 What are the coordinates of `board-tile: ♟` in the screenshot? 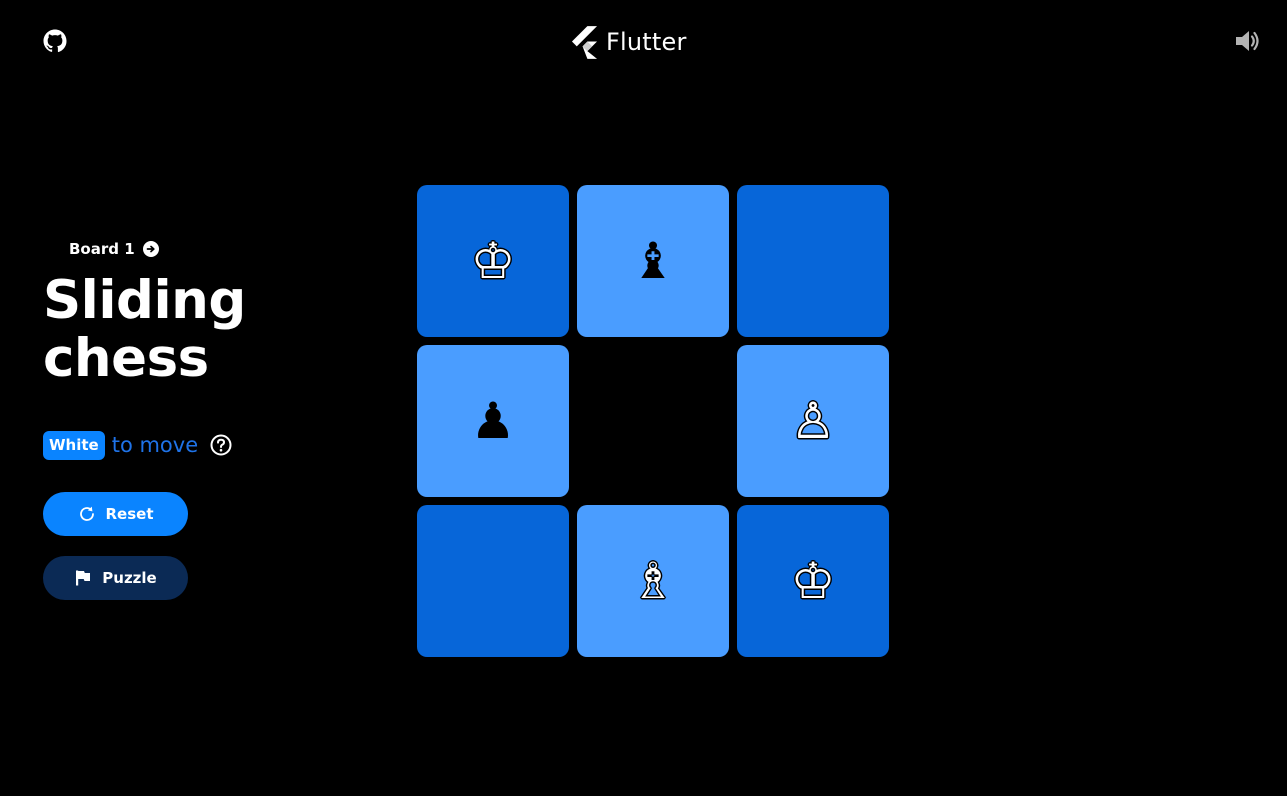 It's located at (493, 421).